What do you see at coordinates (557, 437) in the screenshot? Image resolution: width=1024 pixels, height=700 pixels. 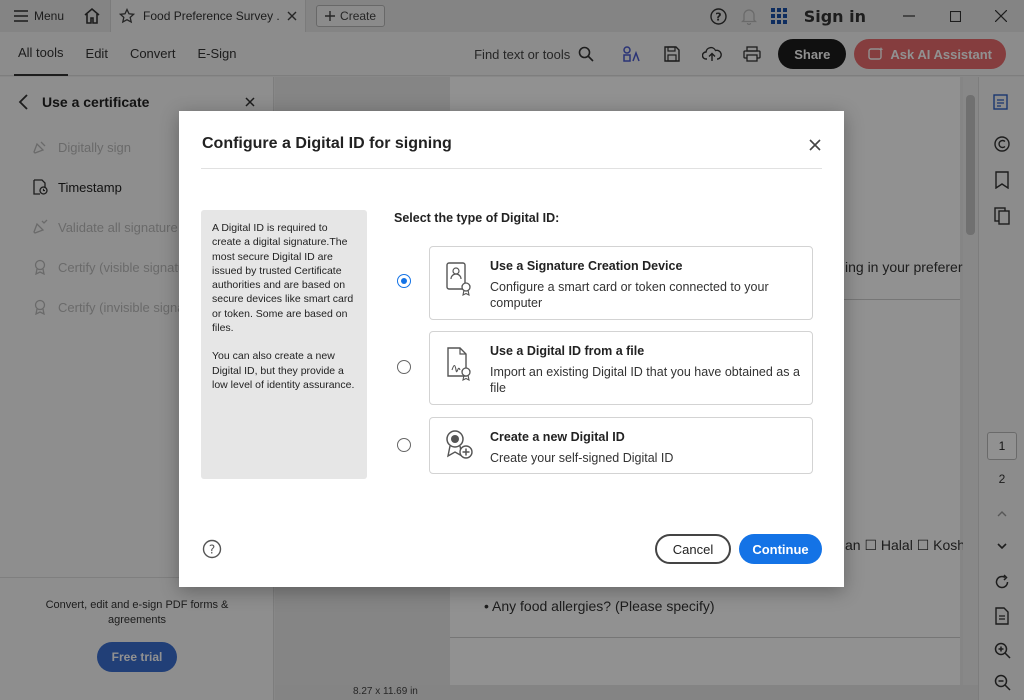 I see `option-title: Create a new Digital ID` at bounding box center [557, 437].